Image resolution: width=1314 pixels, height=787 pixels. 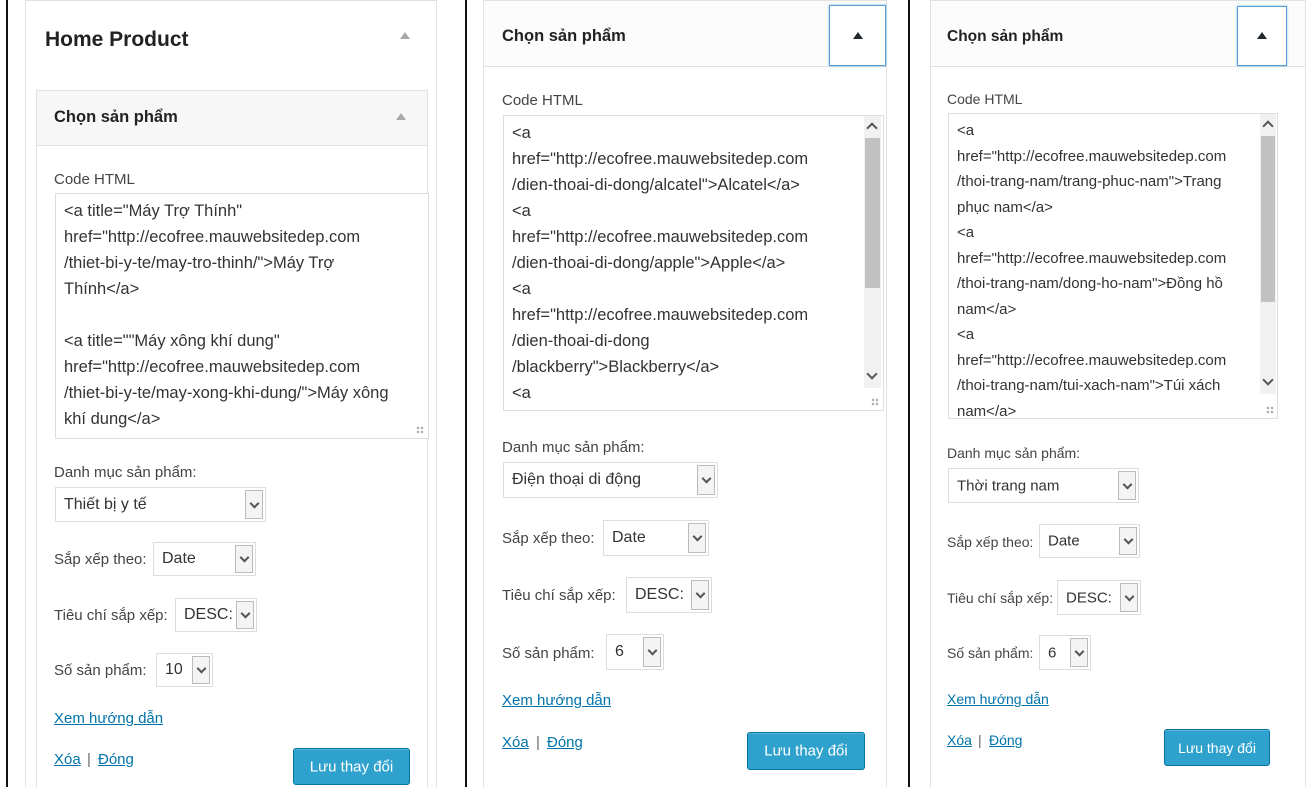 What do you see at coordinates (105, 504) in the screenshot?
I see `category-select-value: Thiết bị y tế` at bounding box center [105, 504].